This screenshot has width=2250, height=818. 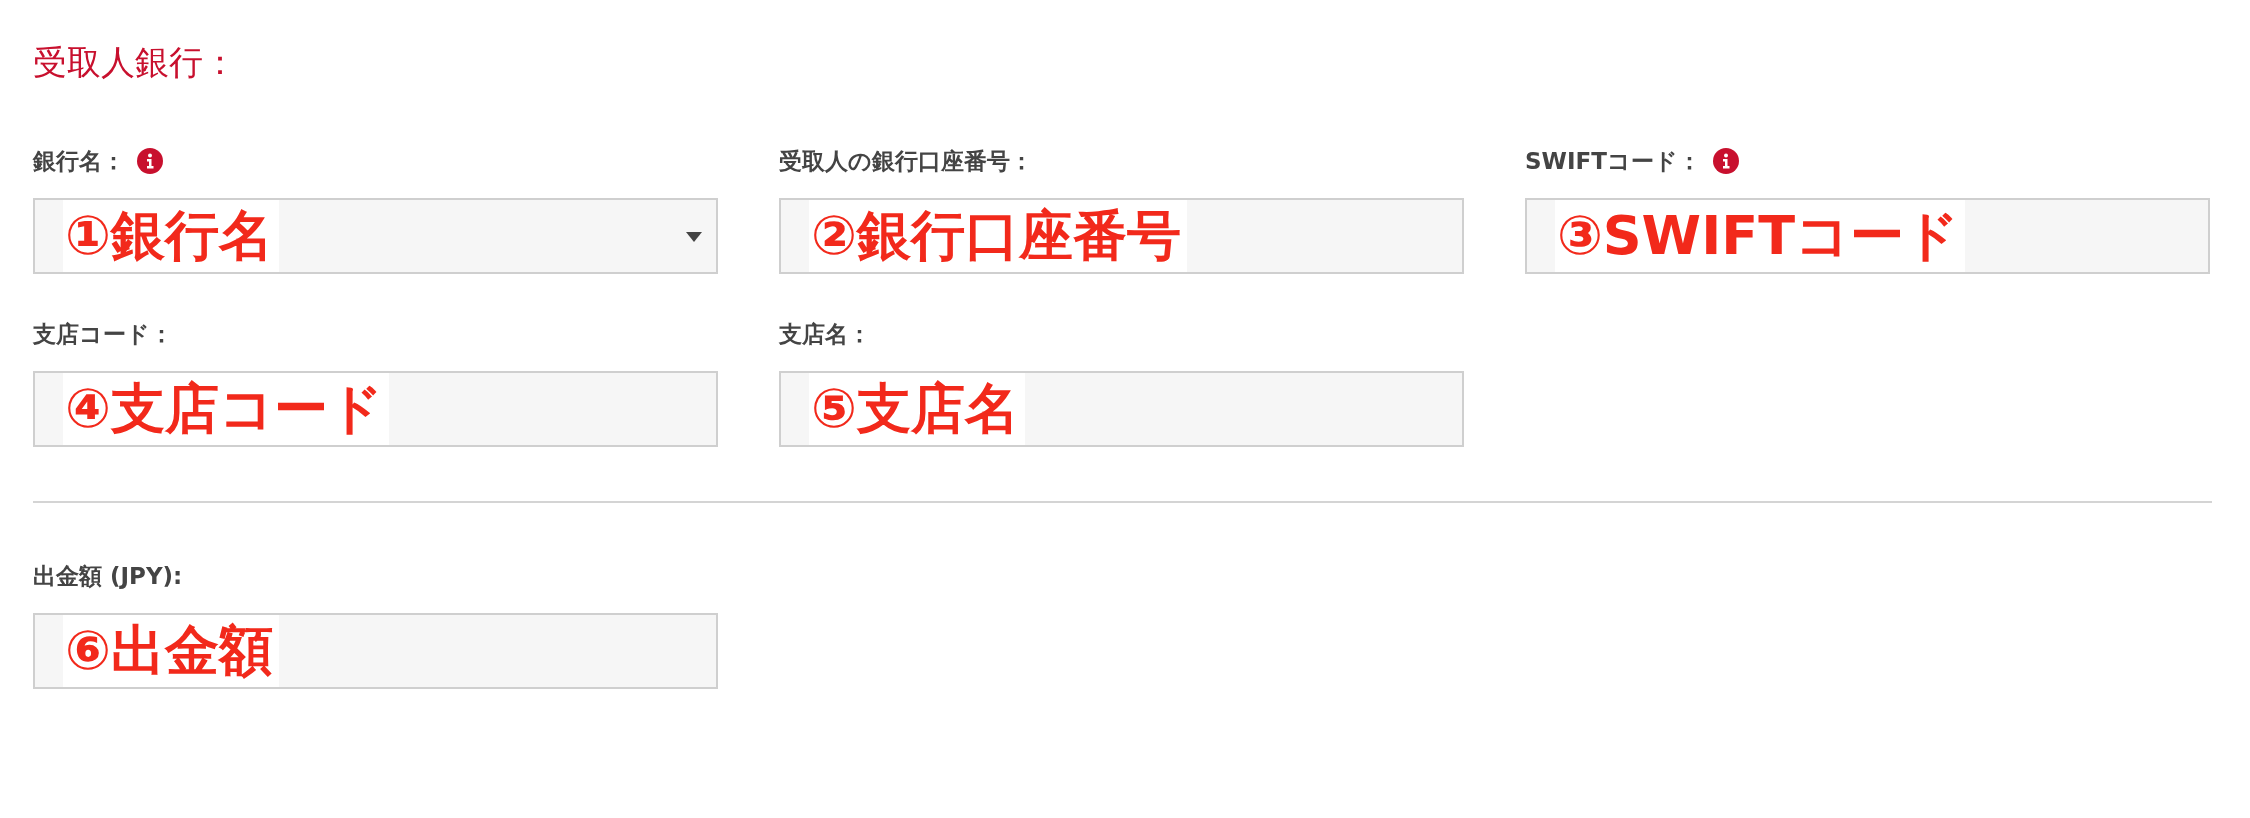 I want to click on input-field: ⑤支店名, so click(x=1121, y=409).